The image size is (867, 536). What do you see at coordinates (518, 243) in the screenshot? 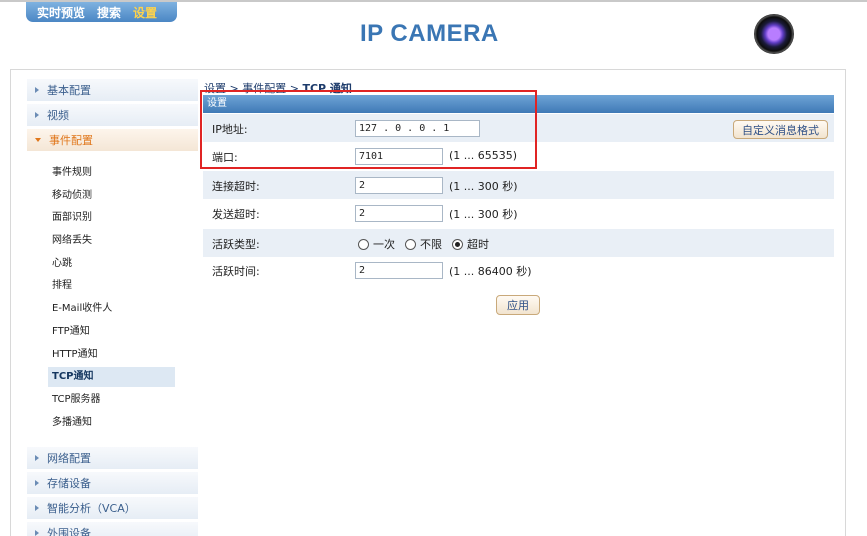
I see `row-active-type: 活跃类型: 一次 不限 超时` at bounding box center [518, 243].